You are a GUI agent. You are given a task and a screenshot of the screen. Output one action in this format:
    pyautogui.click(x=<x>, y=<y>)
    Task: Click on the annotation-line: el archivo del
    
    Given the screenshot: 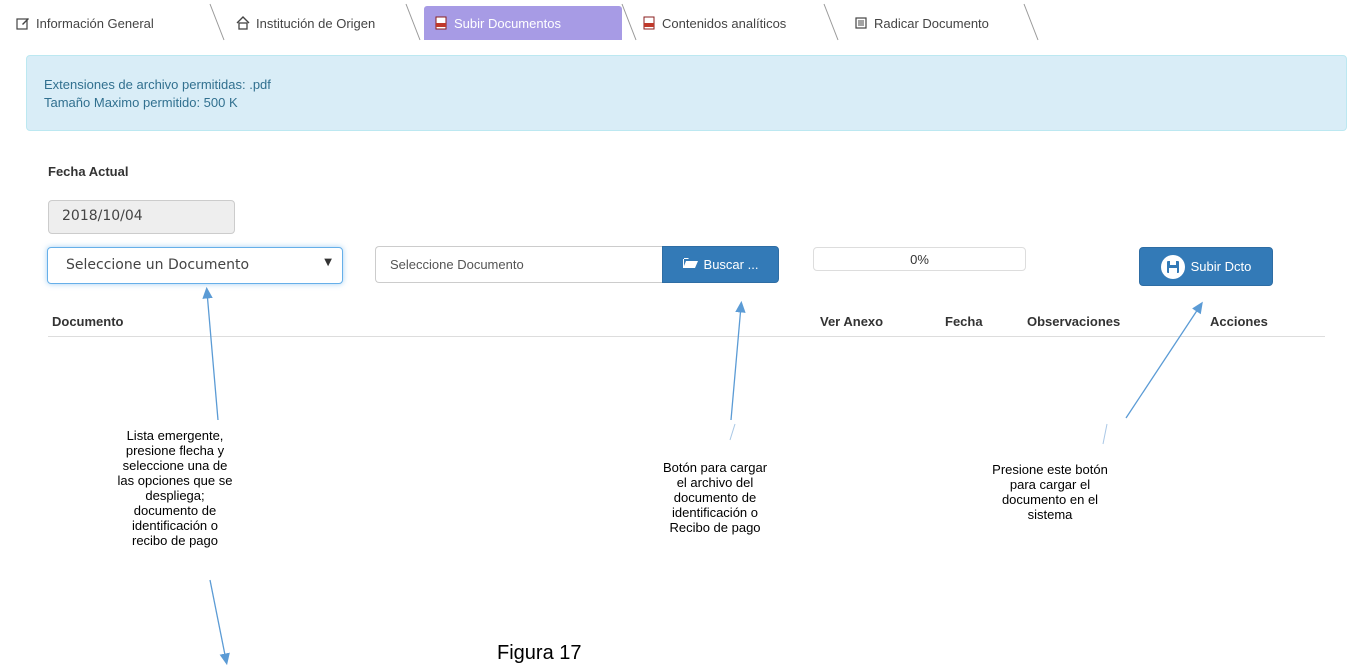 What is the action you would take?
    pyautogui.click(x=715, y=482)
    